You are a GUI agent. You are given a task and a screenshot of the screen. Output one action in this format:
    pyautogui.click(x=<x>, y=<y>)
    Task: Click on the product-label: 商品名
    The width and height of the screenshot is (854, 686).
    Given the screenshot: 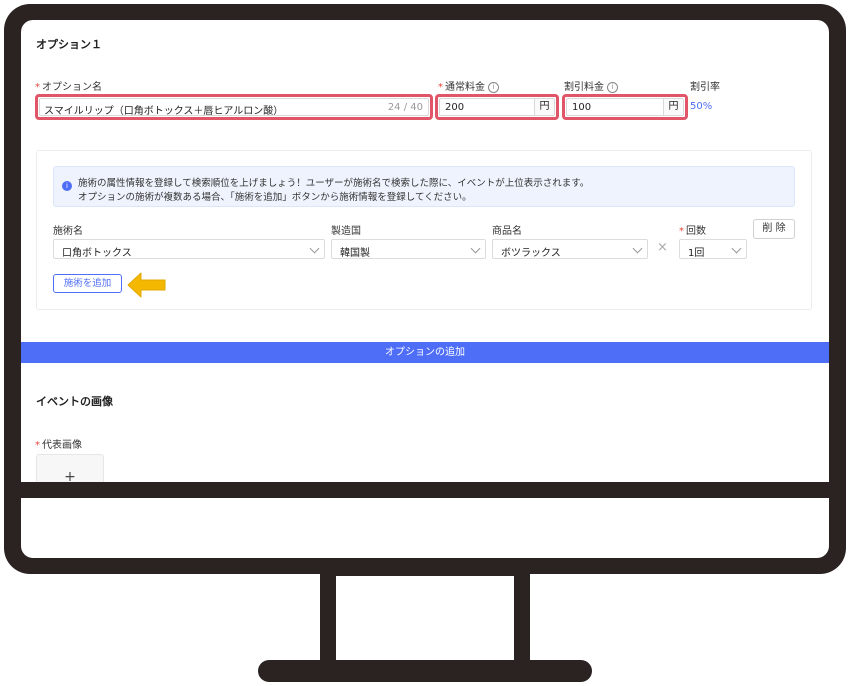 What is the action you would take?
    pyautogui.click(x=507, y=231)
    